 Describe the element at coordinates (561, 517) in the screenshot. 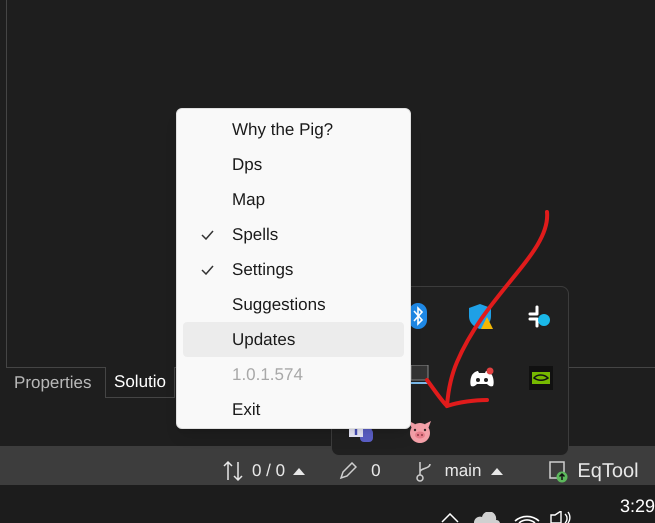

I see `speaker-icon` at that location.